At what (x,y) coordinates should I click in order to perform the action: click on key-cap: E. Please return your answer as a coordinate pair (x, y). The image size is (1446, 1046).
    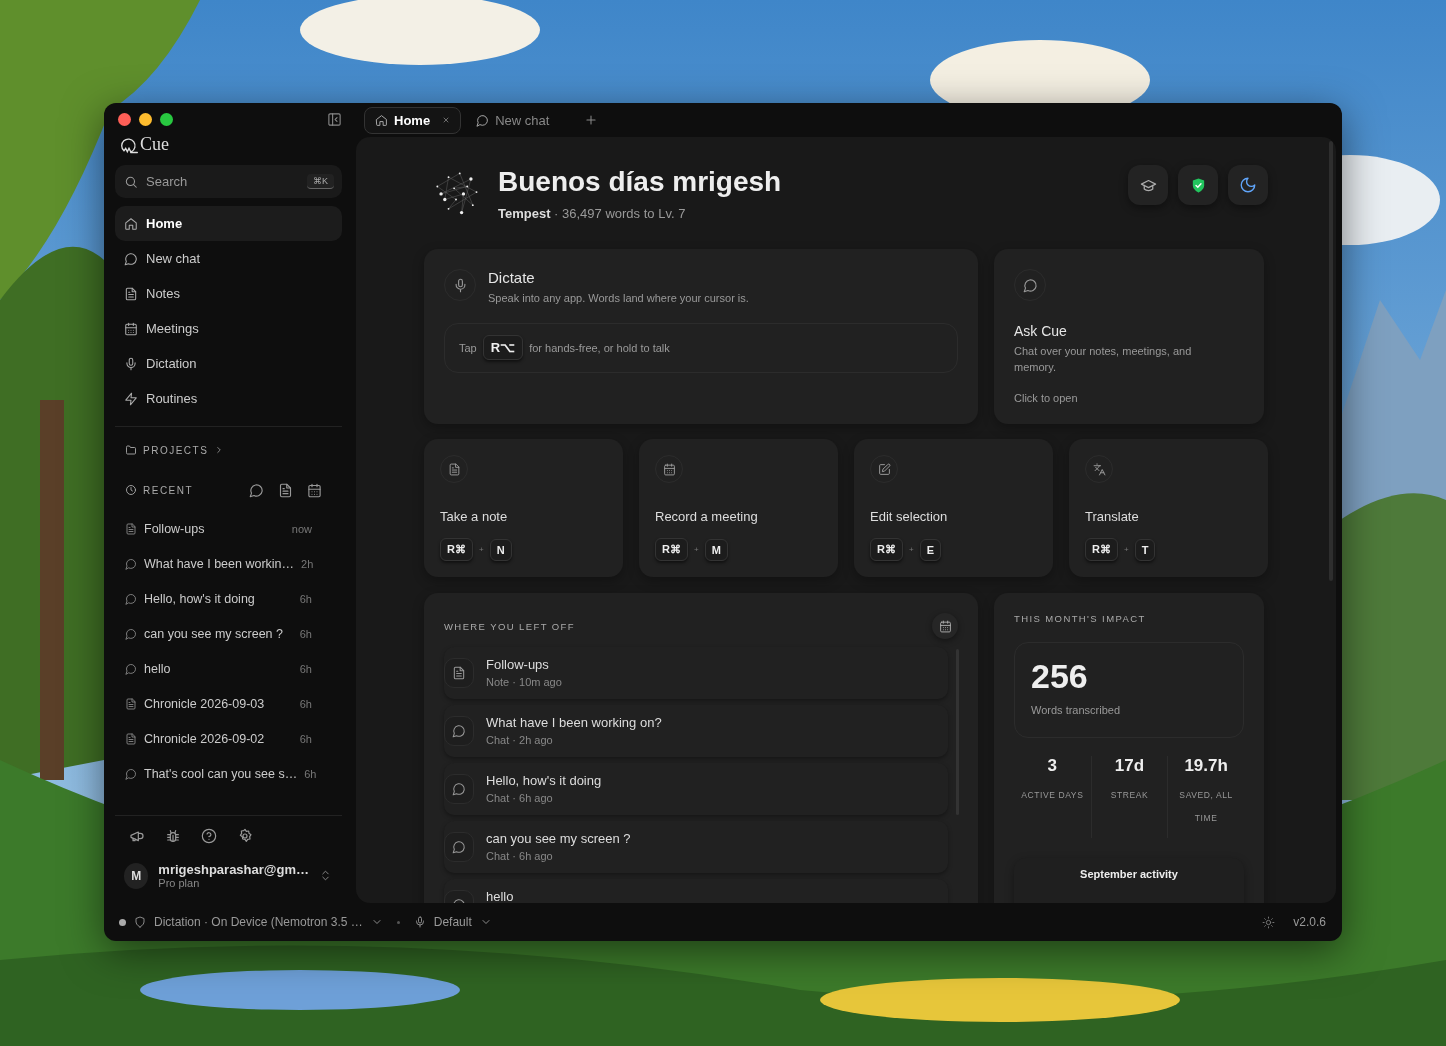
    Looking at the image, I should click on (930, 549).